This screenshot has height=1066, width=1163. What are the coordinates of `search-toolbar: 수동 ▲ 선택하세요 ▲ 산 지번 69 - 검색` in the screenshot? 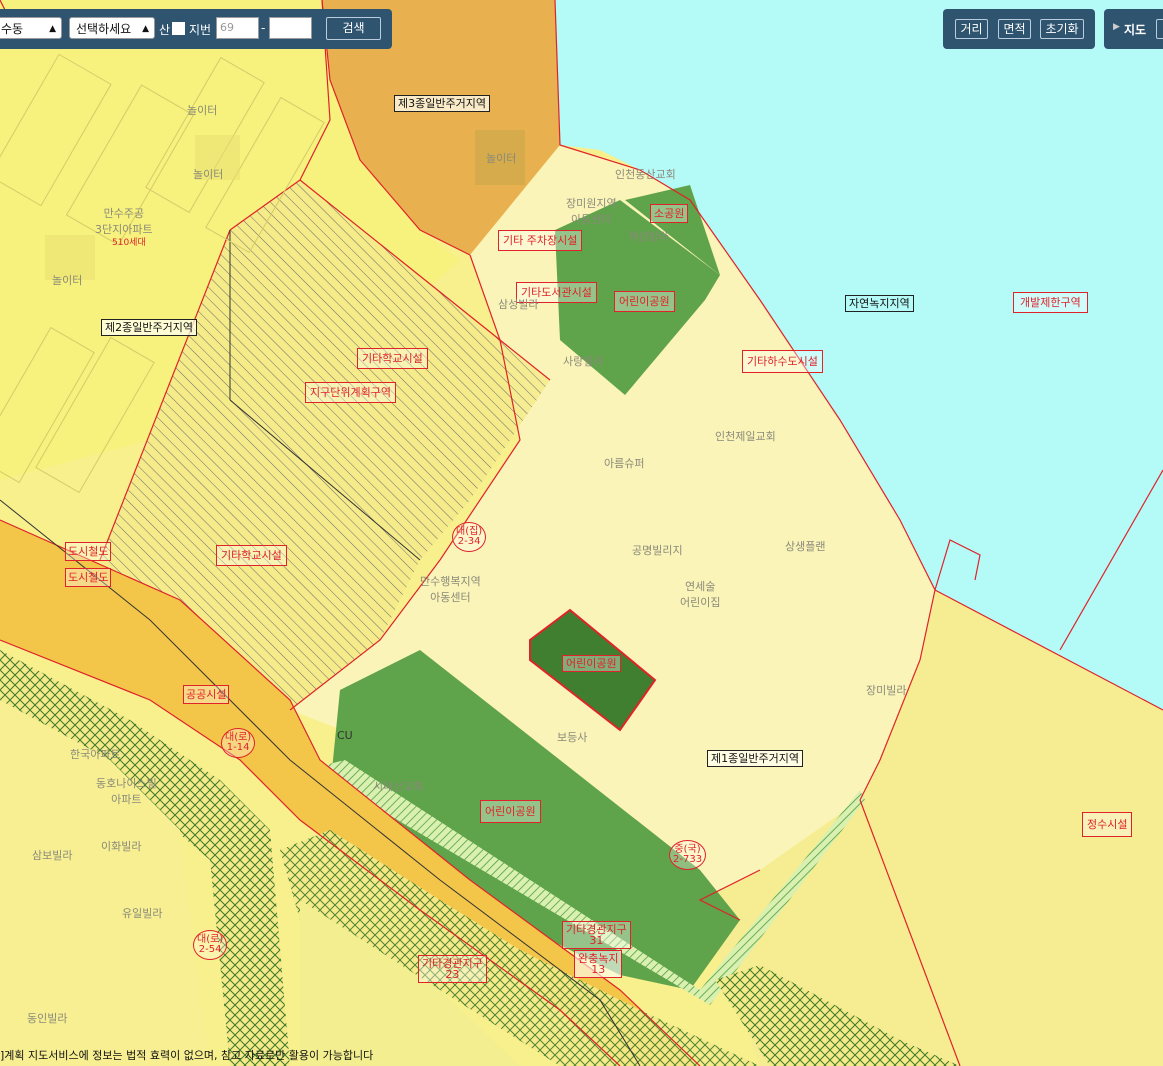 It's located at (196, 29).